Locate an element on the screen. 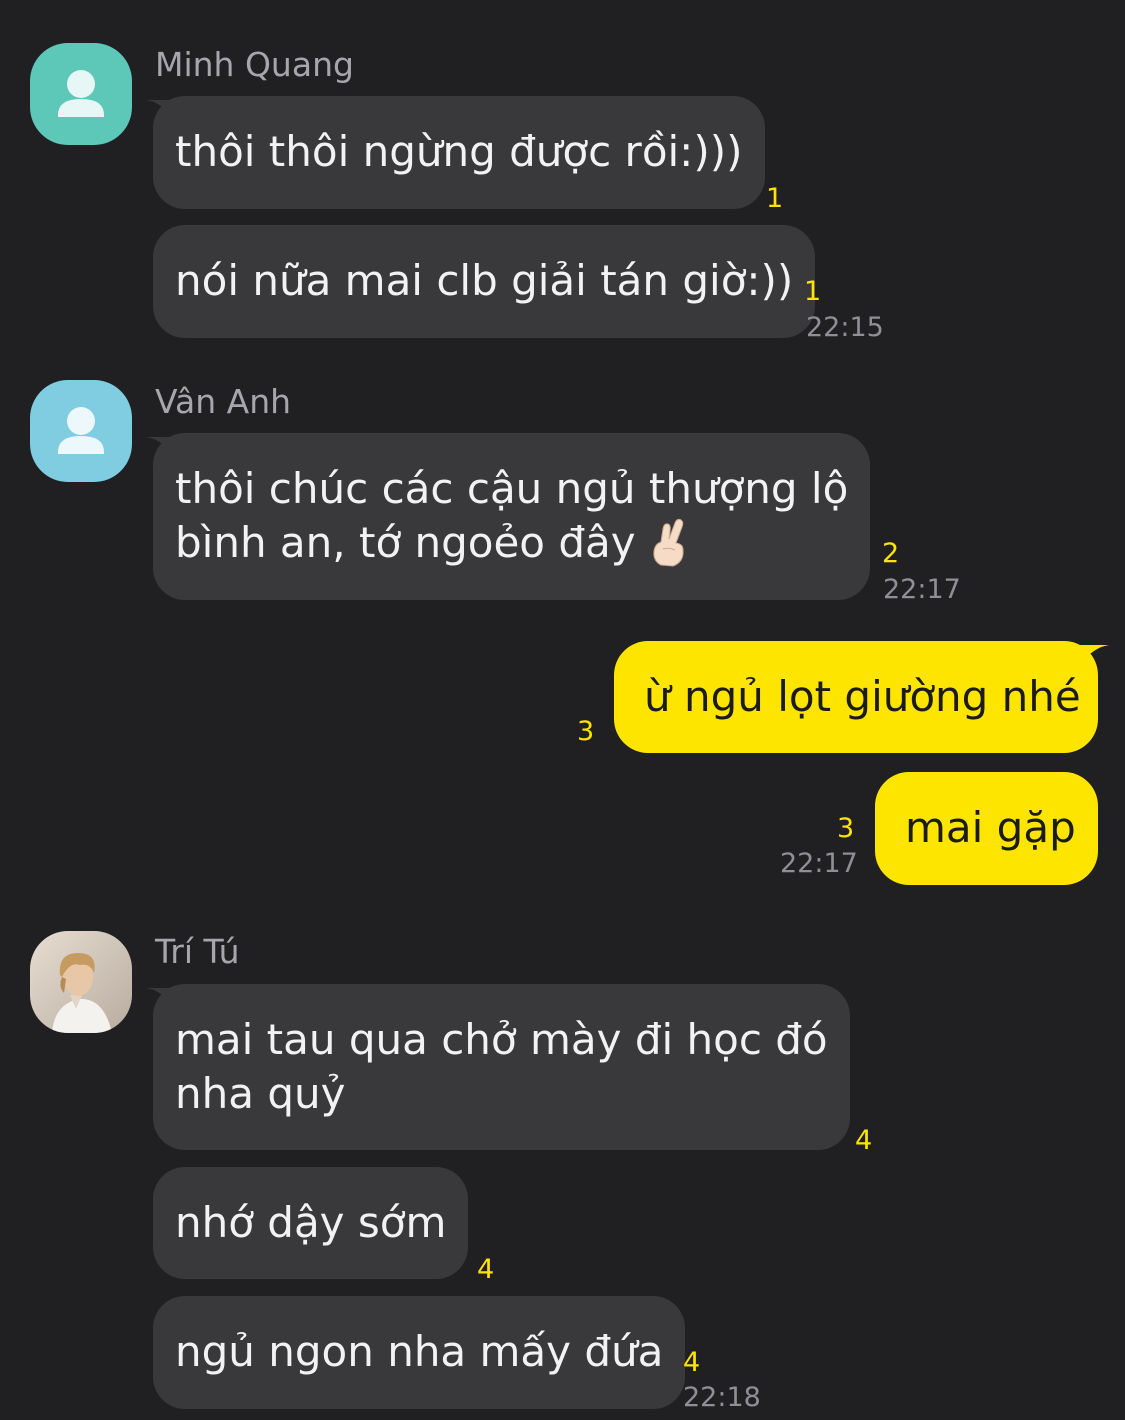  crossed-fingers-emoji is located at coordinates (668, 542).